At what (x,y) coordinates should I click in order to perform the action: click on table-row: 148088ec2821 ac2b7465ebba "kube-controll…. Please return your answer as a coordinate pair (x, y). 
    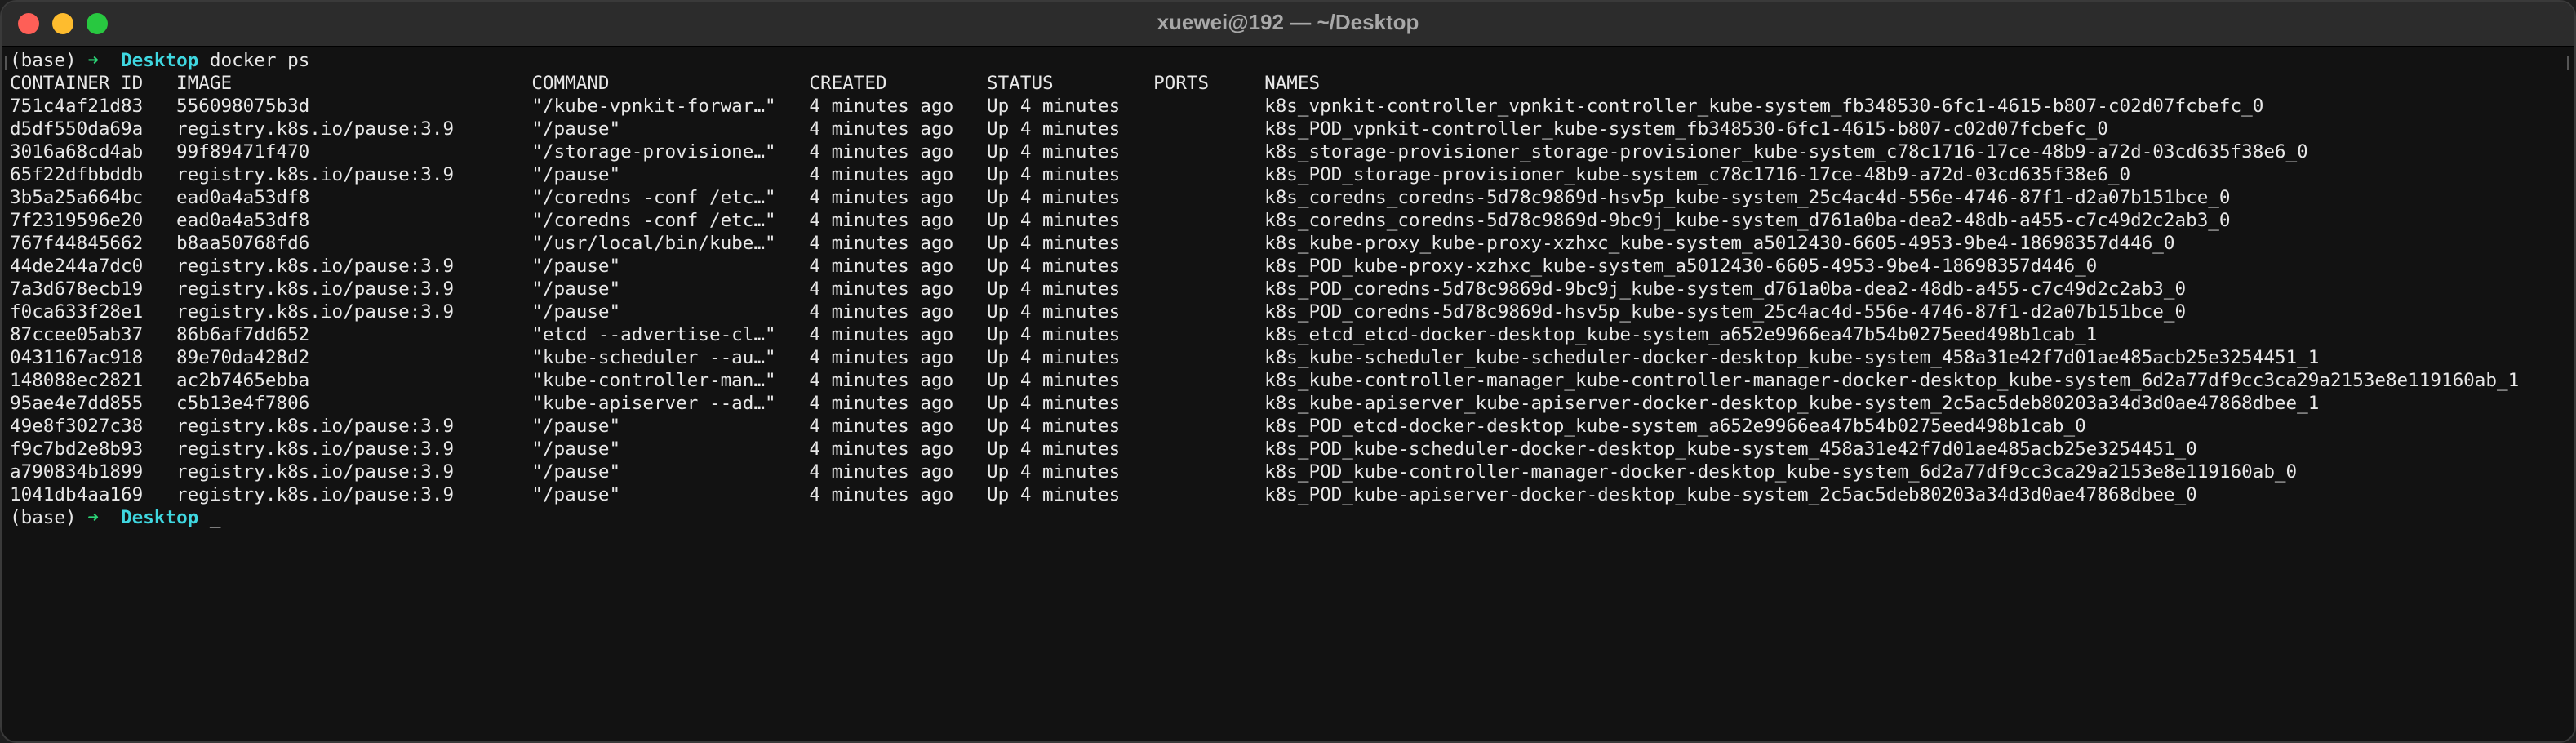
    Looking at the image, I should click on (1265, 381).